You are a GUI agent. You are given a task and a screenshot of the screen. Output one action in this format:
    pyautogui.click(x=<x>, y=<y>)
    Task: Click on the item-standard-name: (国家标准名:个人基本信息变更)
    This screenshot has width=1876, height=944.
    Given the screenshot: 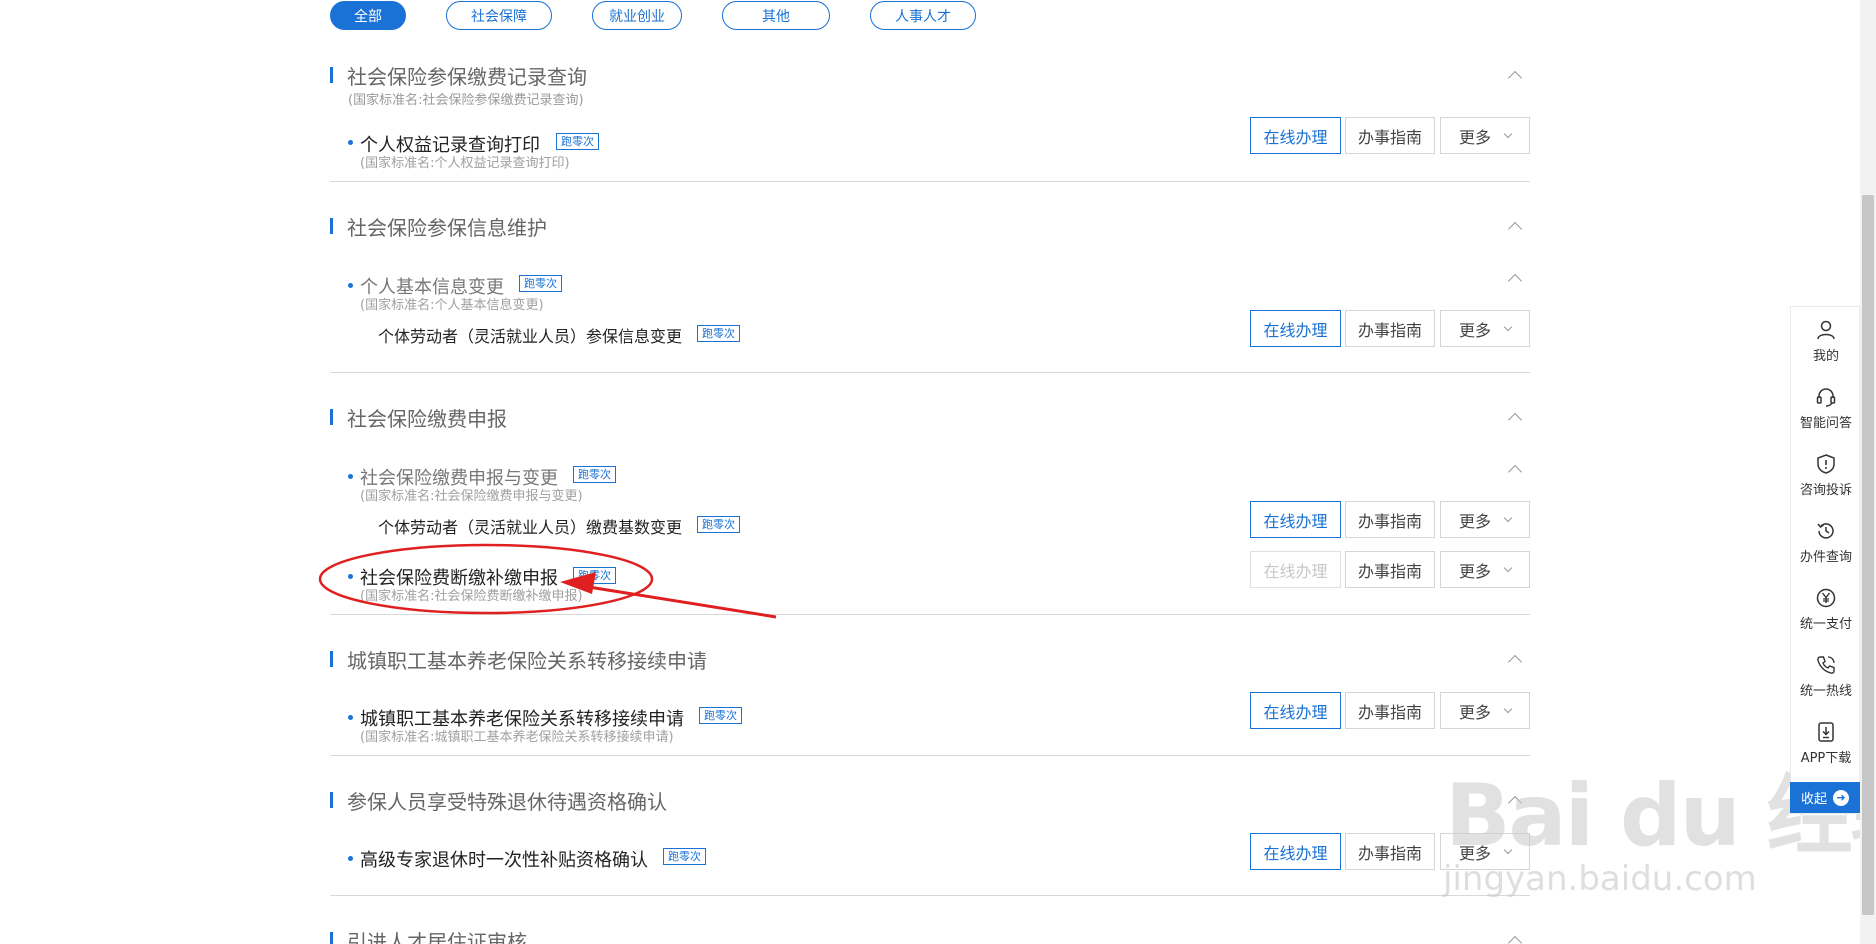 What is the action you would take?
    pyautogui.click(x=452, y=305)
    